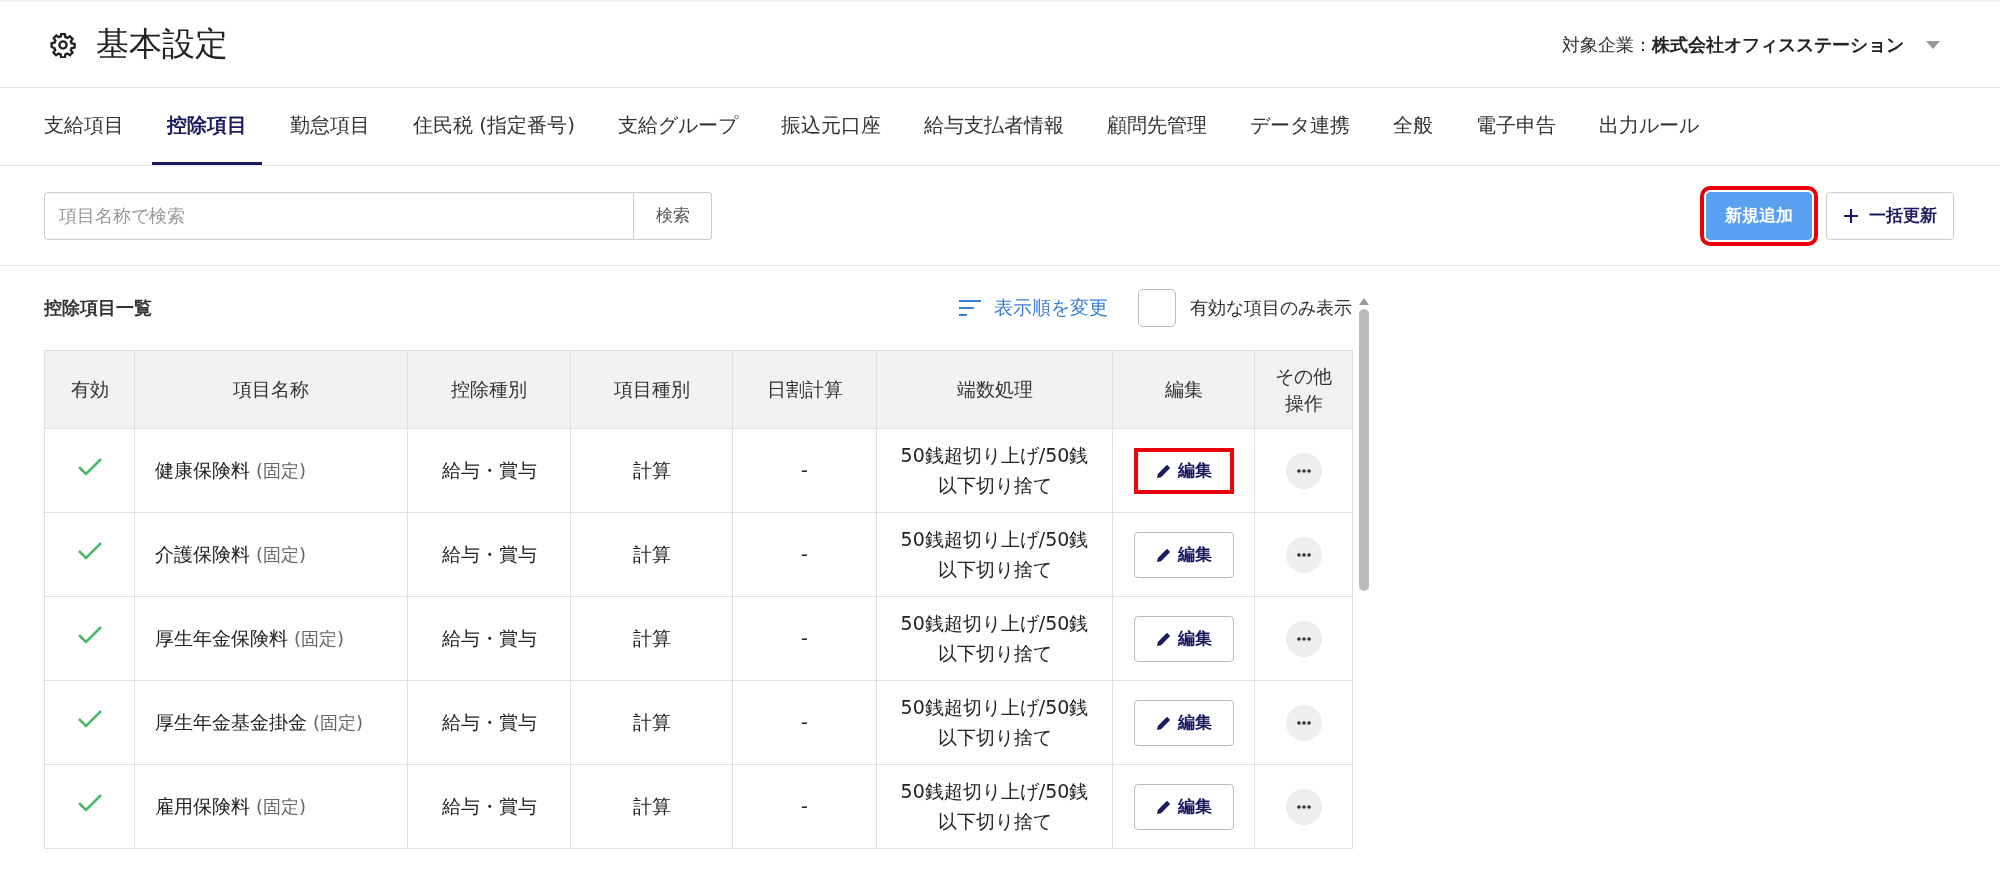 The width and height of the screenshot is (2000, 885). I want to click on column-header: 端数処理, so click(994, 389).